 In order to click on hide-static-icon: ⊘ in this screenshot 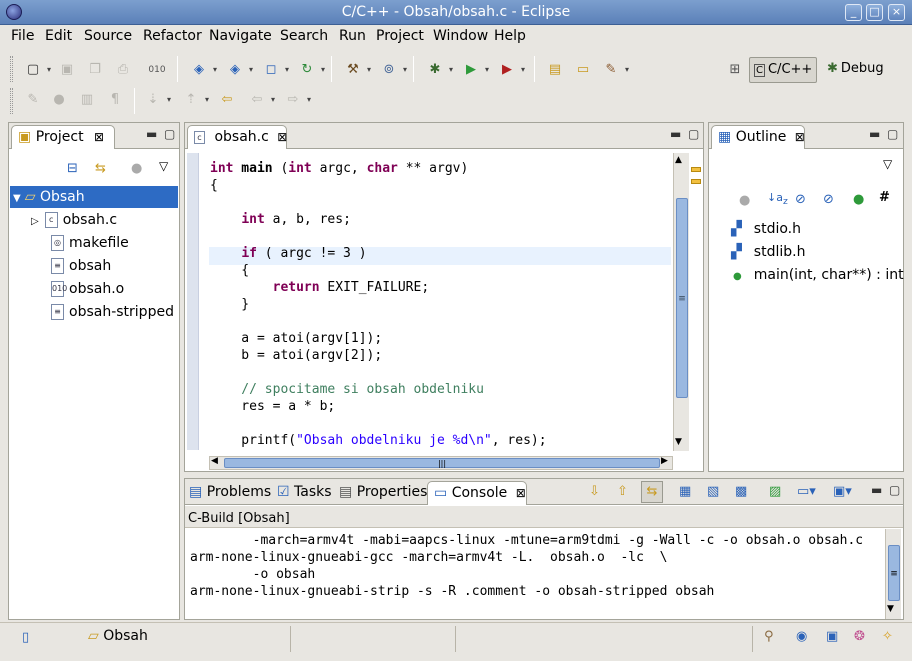, I will do `click(800, 199)`.